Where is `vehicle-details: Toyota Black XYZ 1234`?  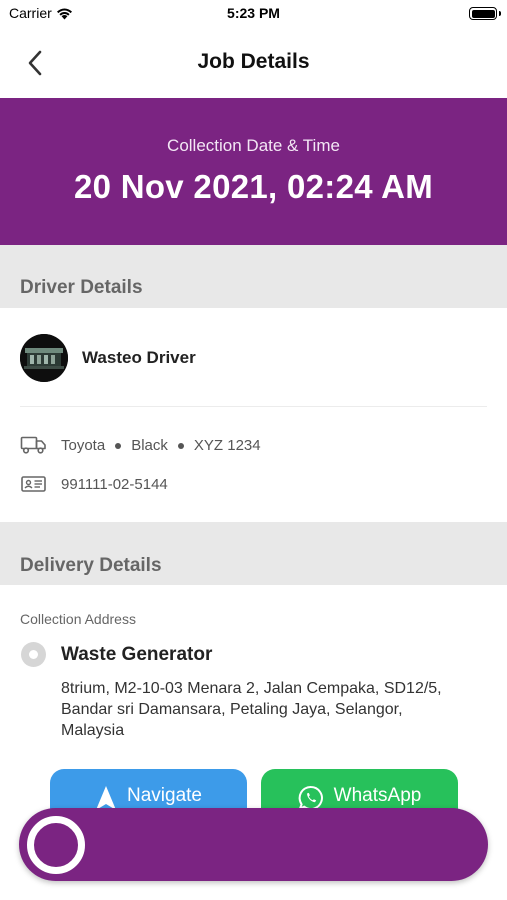 vehicle-details: Toyota Black XYZ 1234 is located at coordinates (161, 445).